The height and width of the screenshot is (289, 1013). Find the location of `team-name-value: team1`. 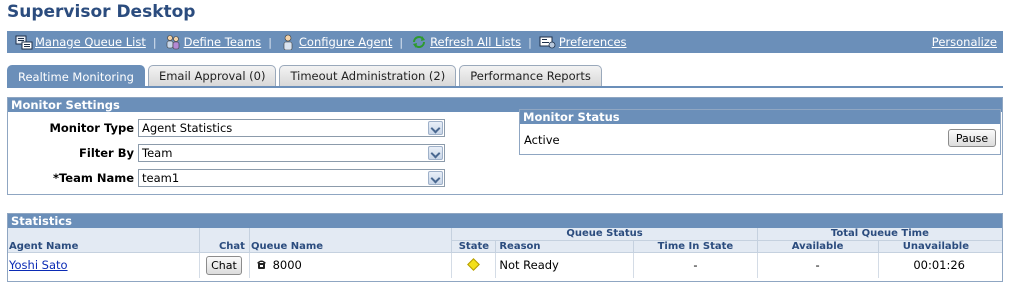

team-name-value: team1 is located at coordinates (161, 178).